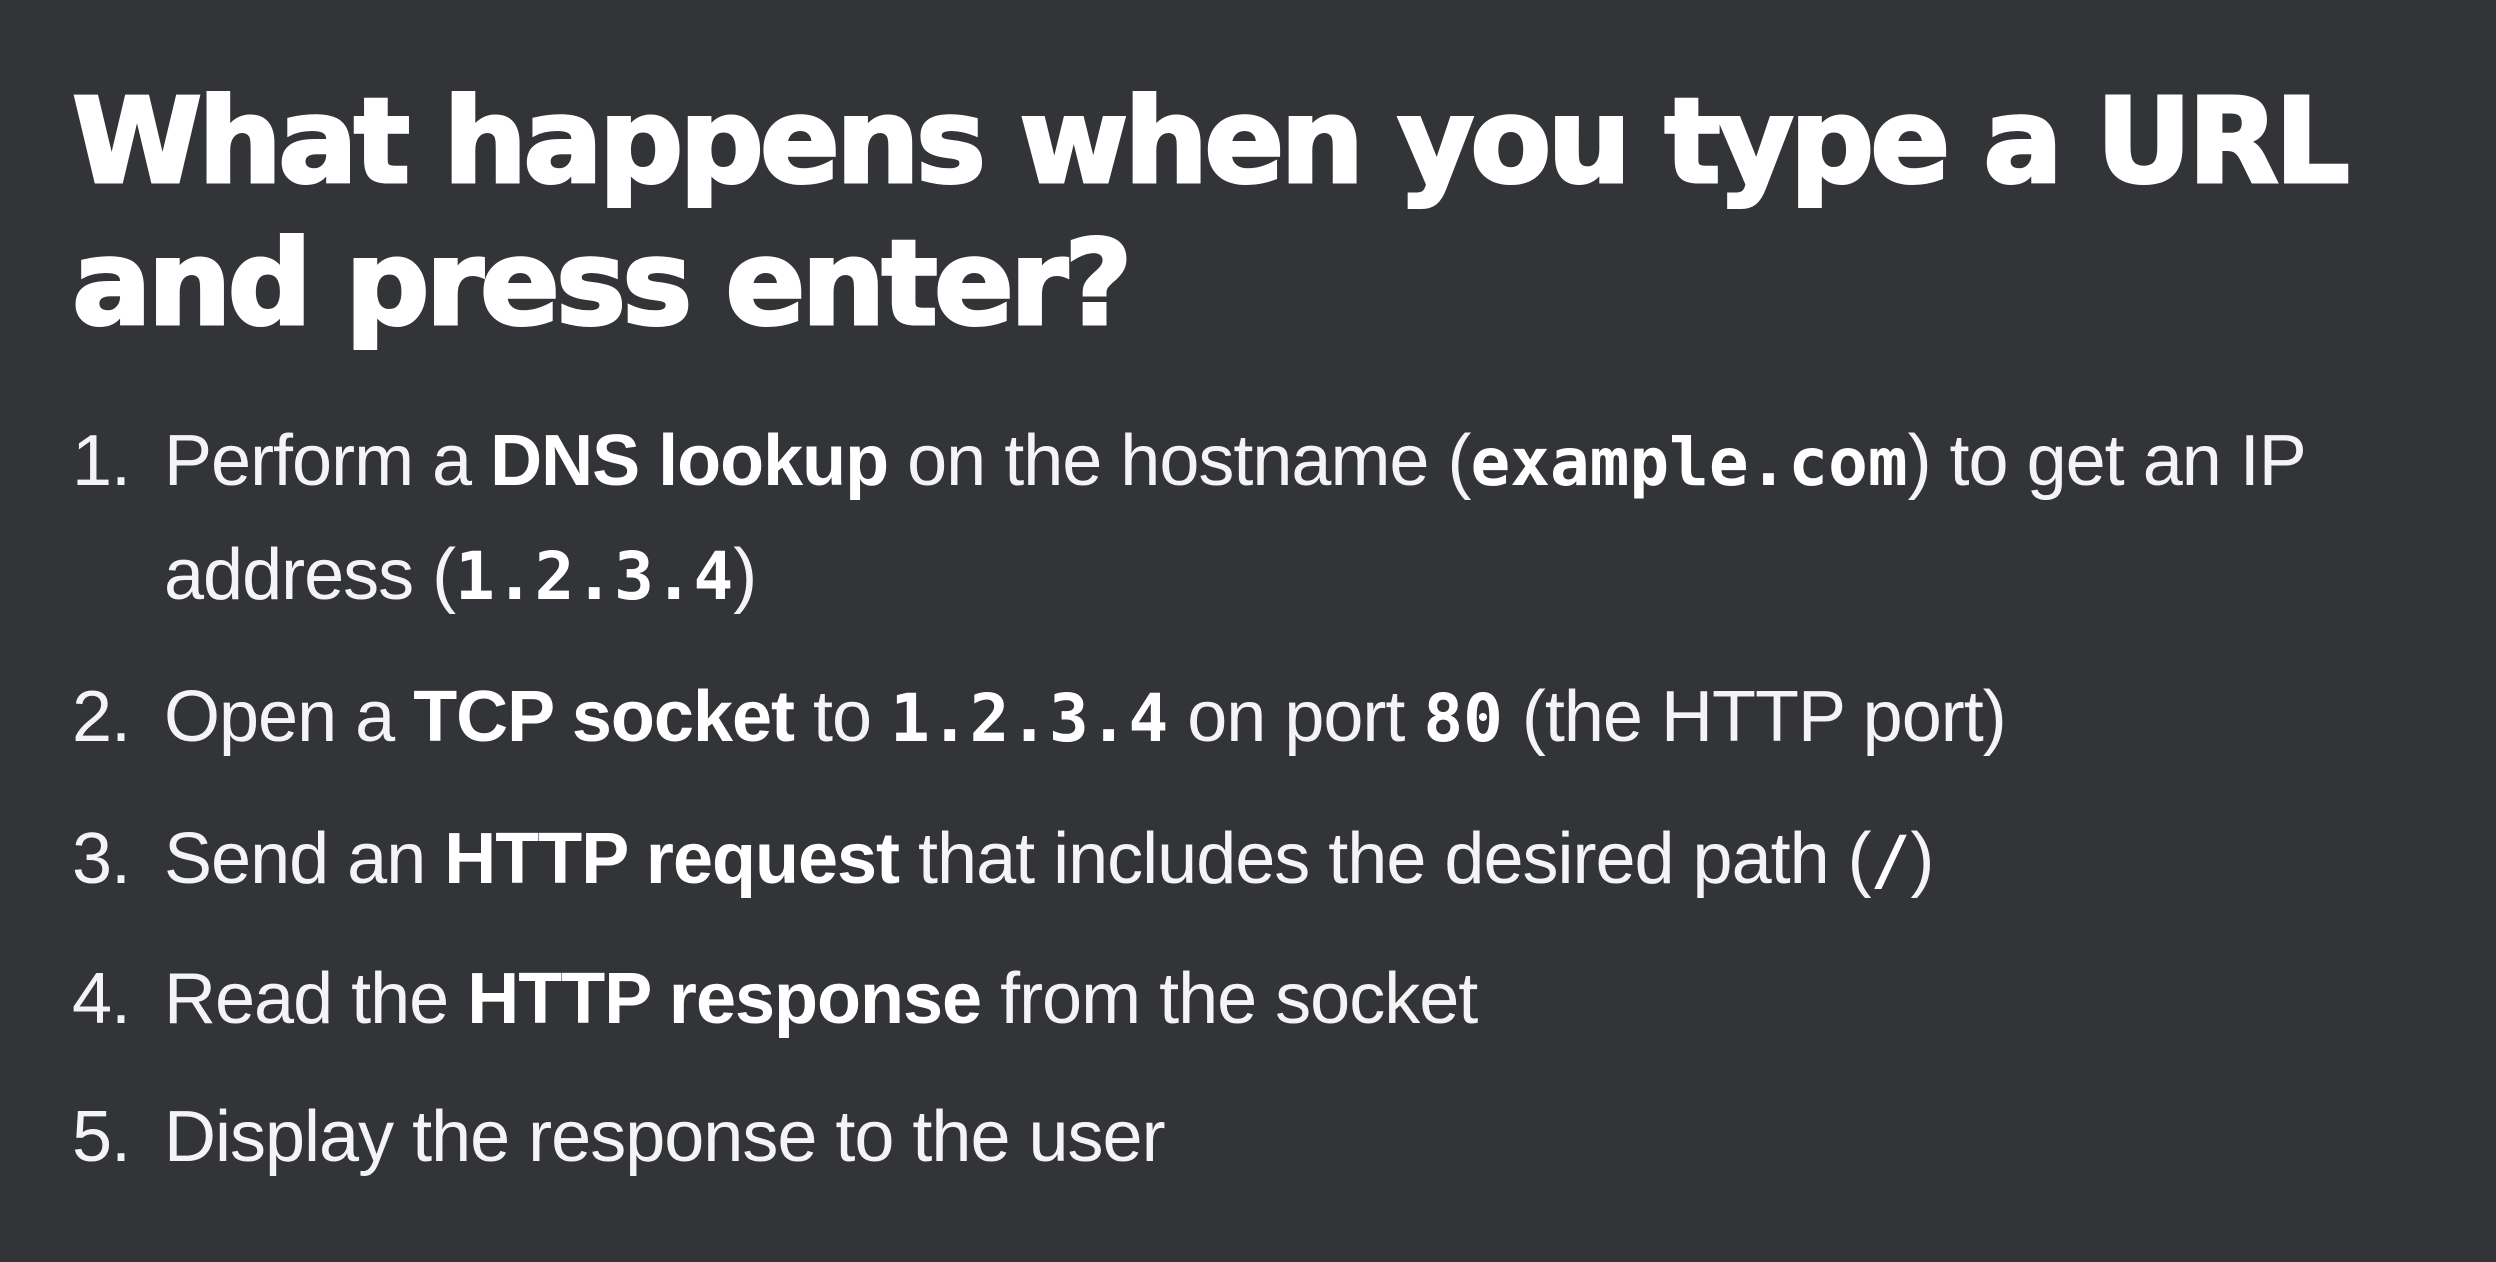 The image size is (2496, 1262). I want to click on step-keyword: DNS lookup, so click(689, 461).